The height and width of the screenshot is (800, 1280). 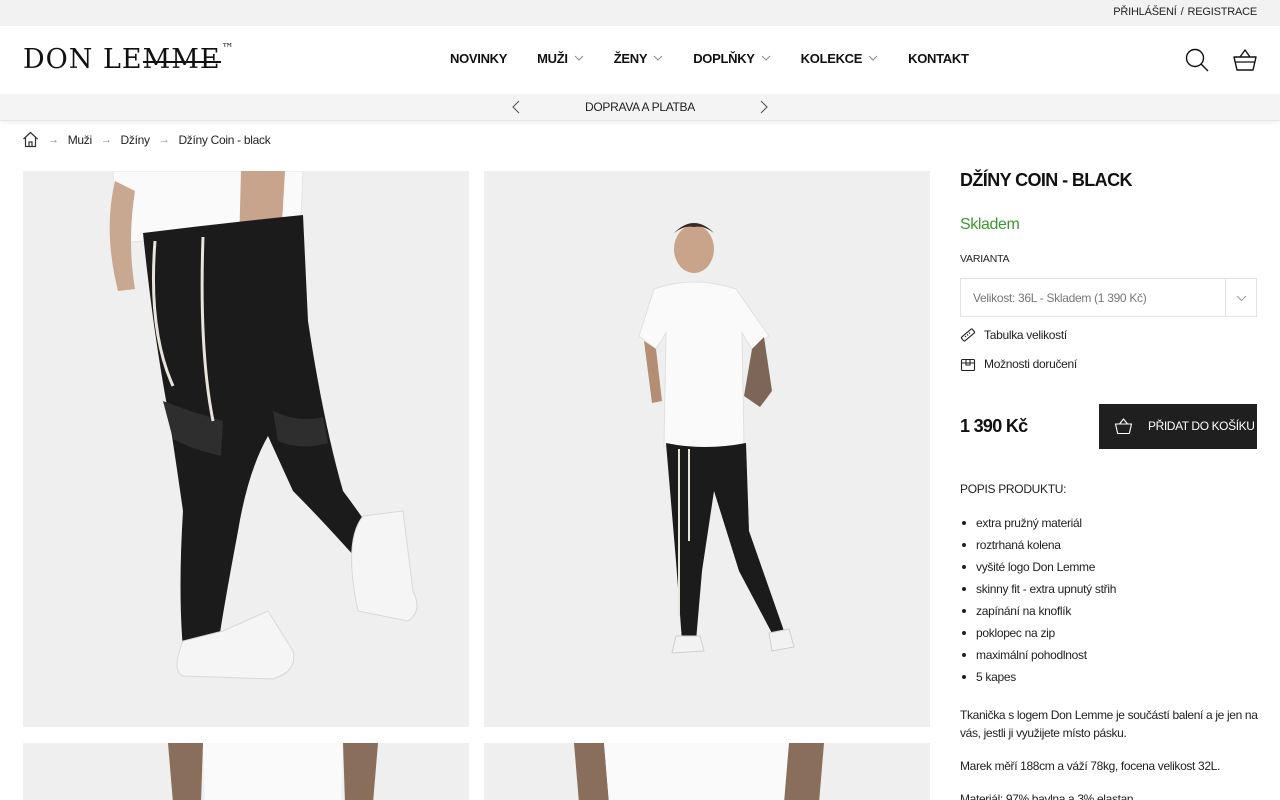 I want to click on delivery-options-link: Možnosti doručení, so click(x=1018, y=364).